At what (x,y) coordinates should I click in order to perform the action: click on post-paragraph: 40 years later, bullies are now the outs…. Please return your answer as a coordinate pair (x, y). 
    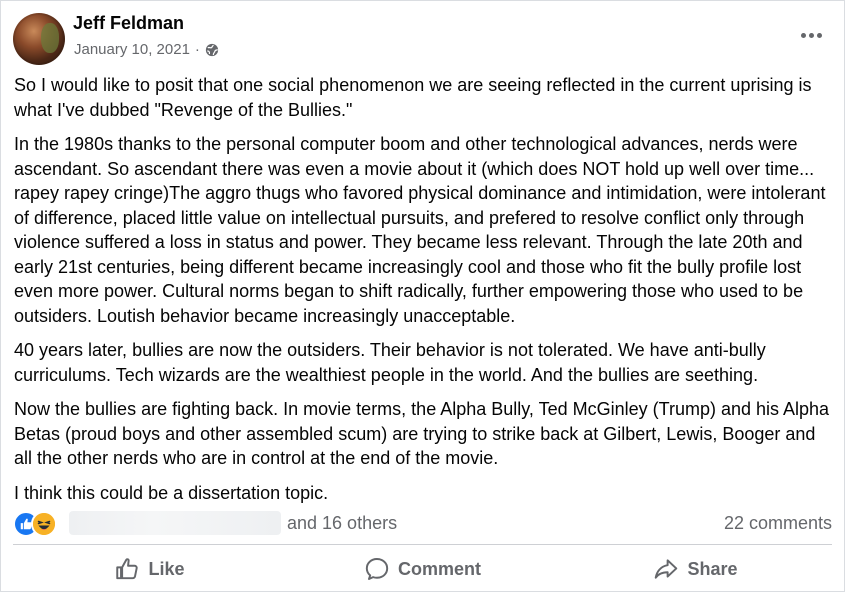
    Looking at the image, I should click on (390, 362).